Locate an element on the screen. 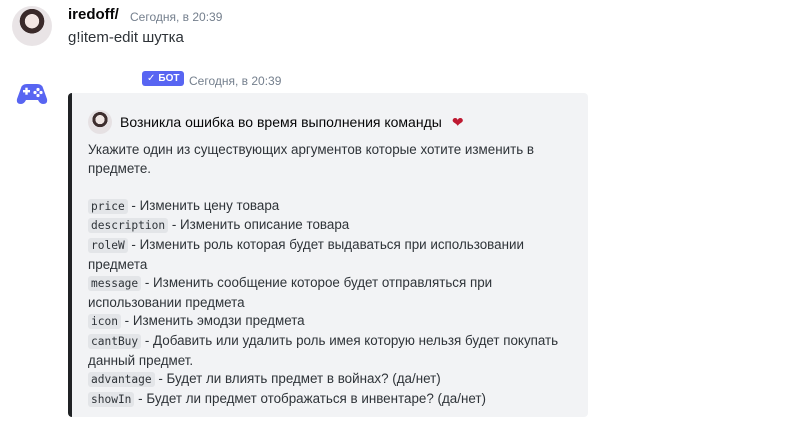  gamepad-icon is located at coordinates (32, 93).